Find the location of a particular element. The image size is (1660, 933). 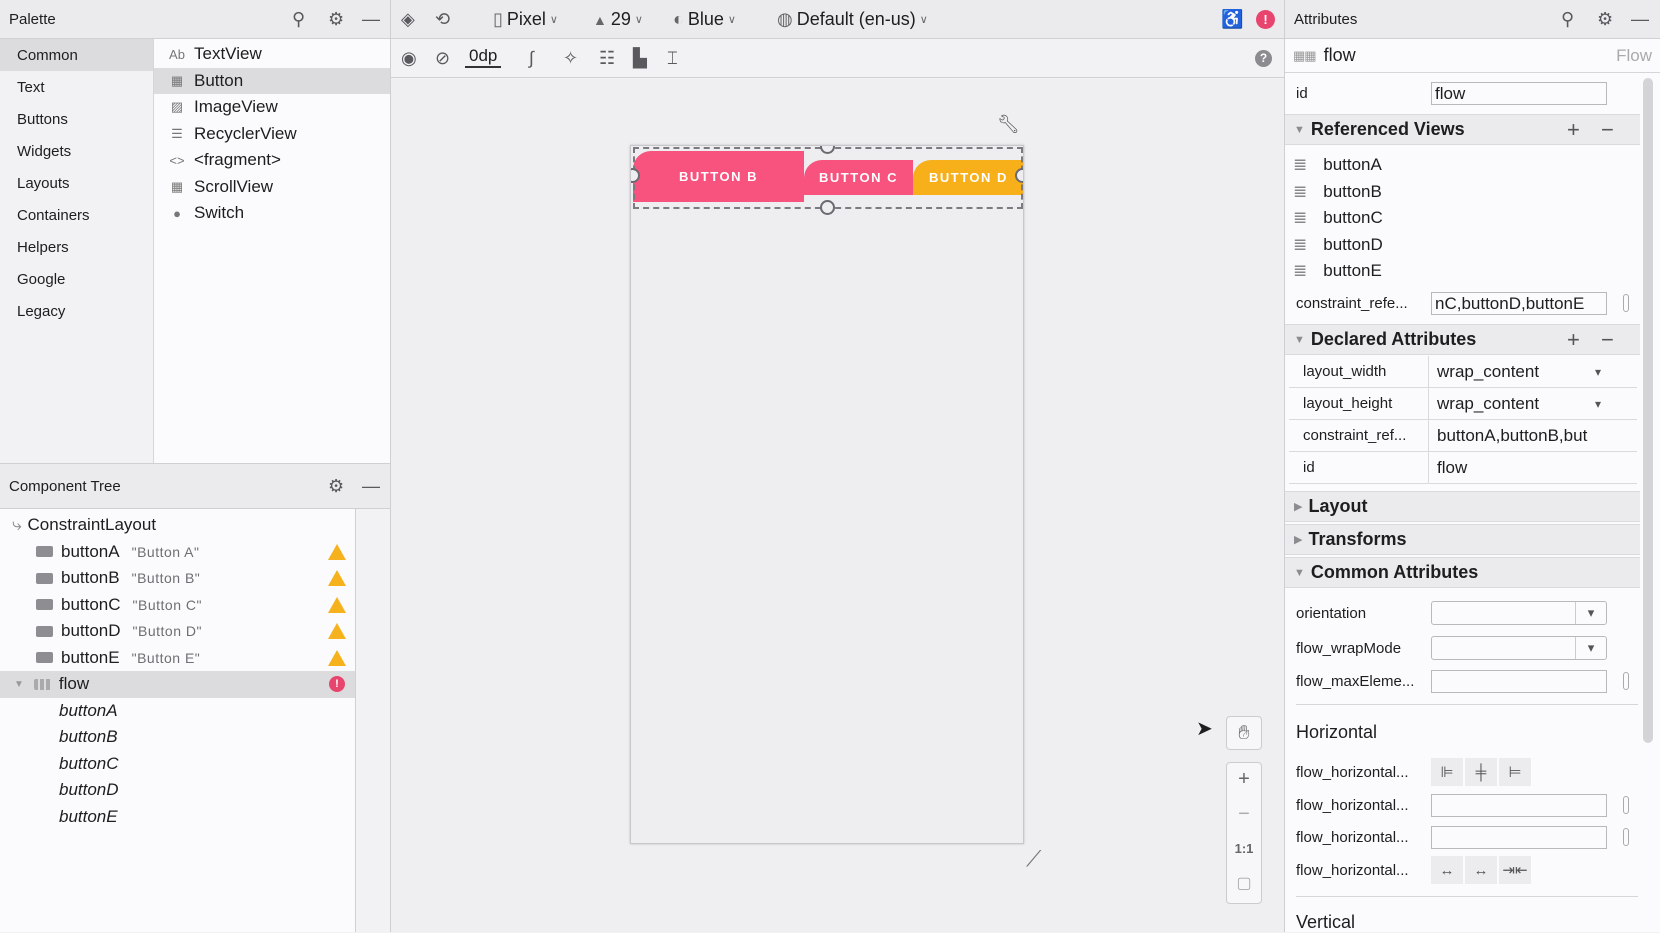

palette-item-scrollview: ▦ ScrollView is located at coordinates (272, 187).